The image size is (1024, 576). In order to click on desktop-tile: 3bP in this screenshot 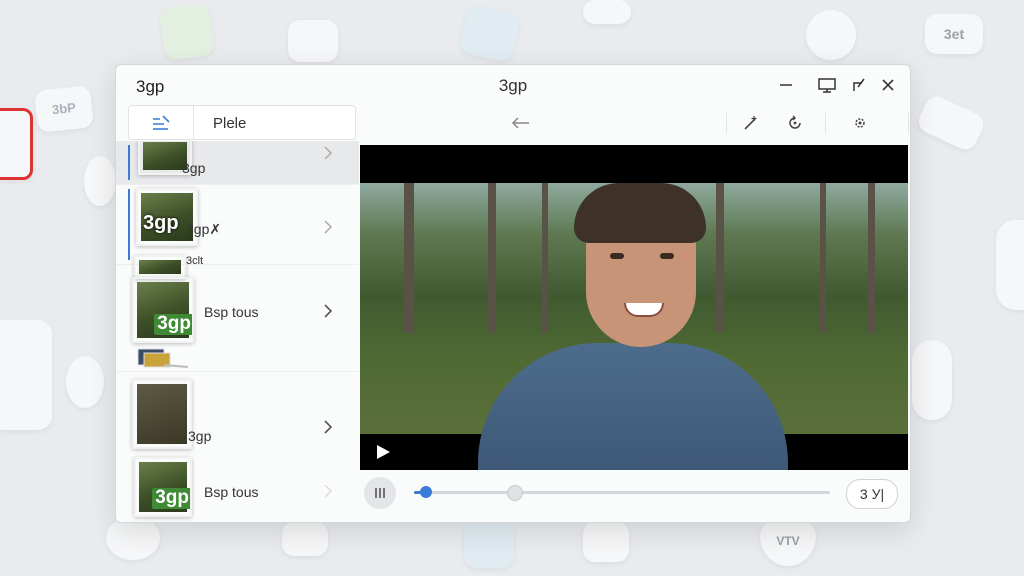, I will do `click(64, 109)`.